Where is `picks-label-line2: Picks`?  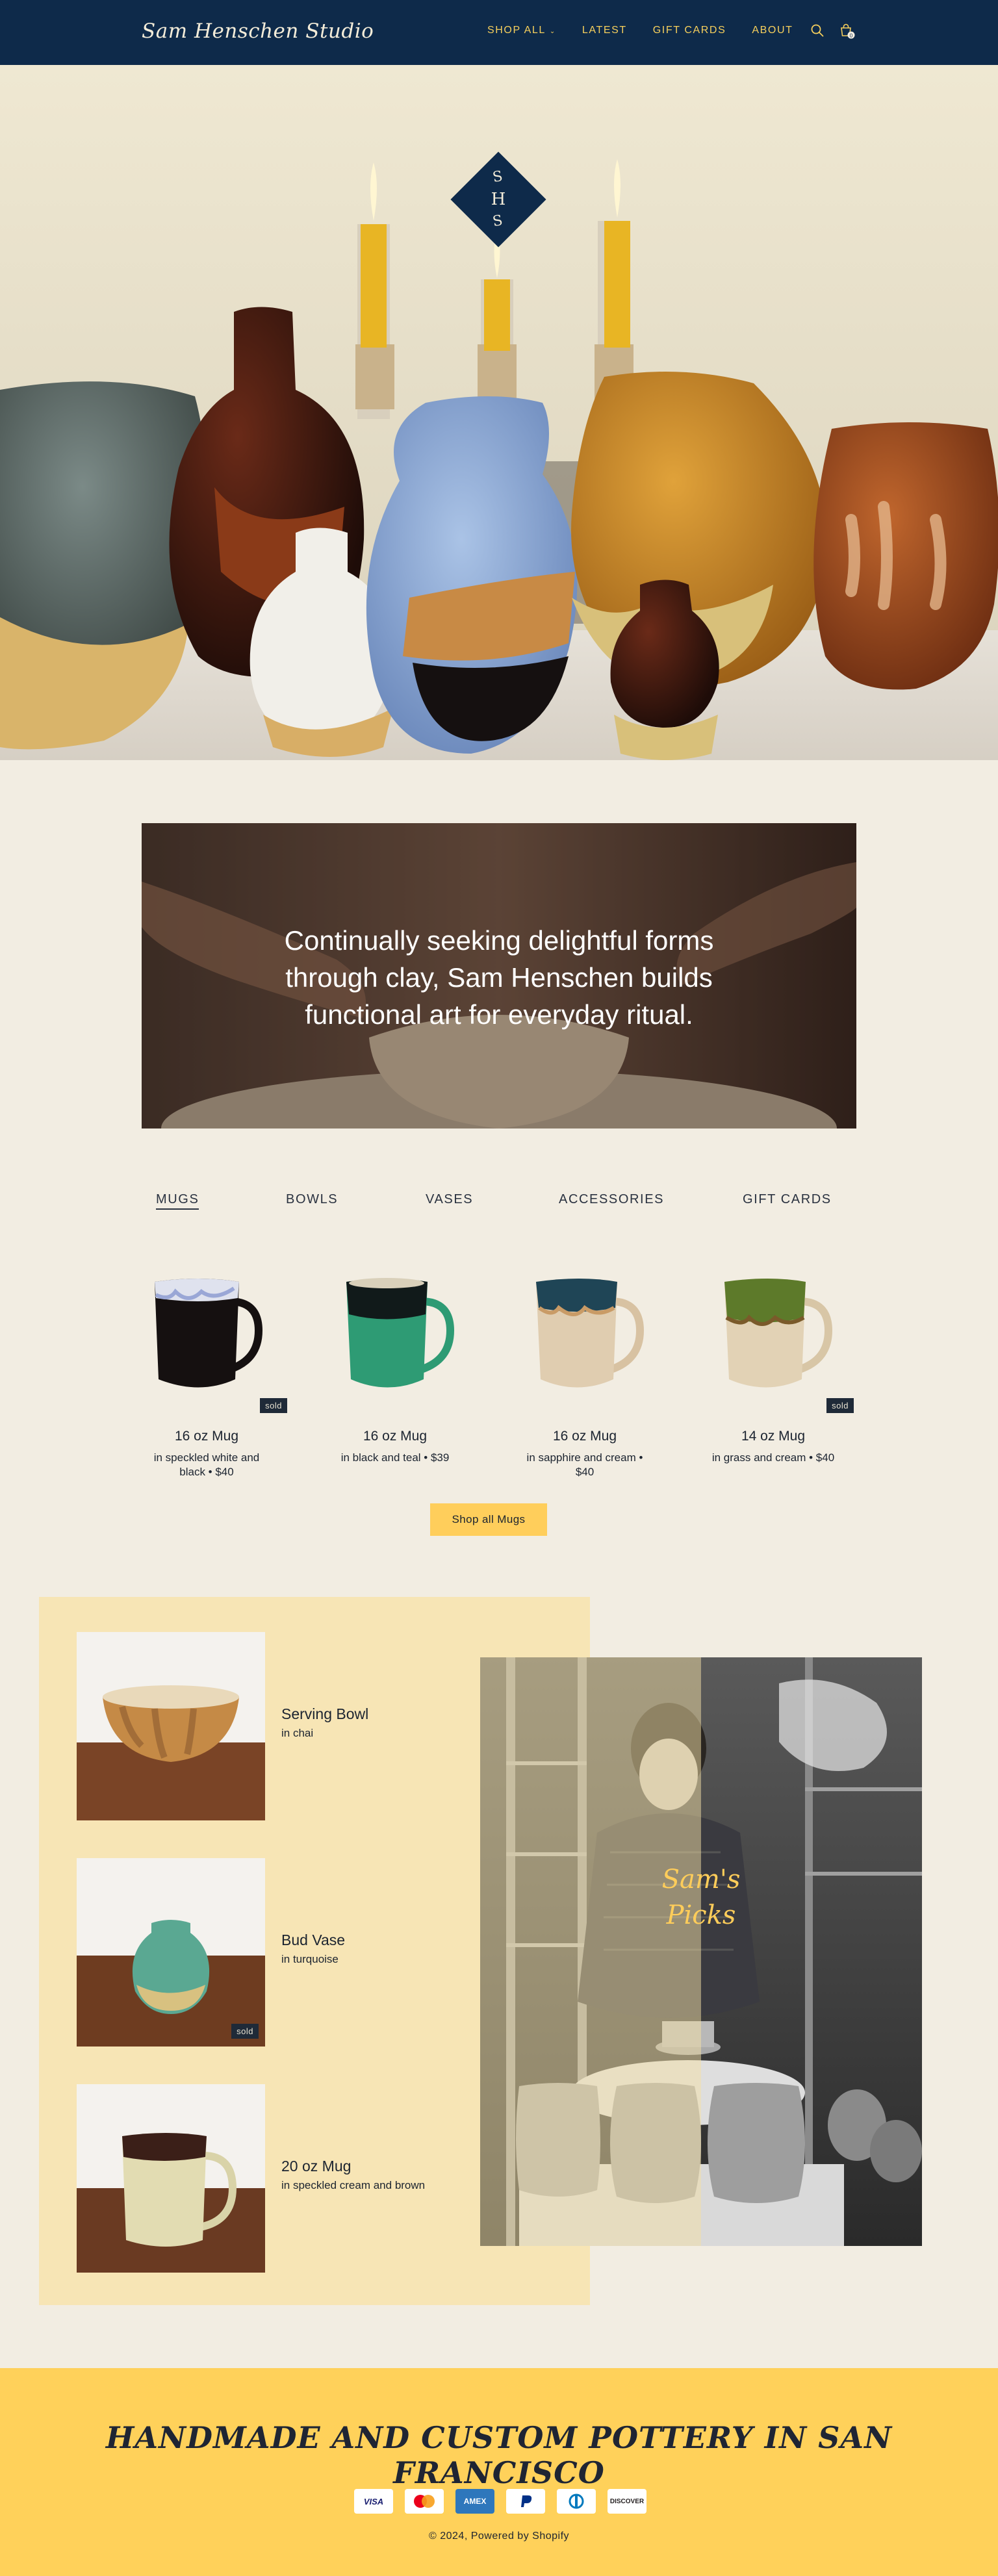
picks-label-line2: Picks is located at coordinates (701, 1915).